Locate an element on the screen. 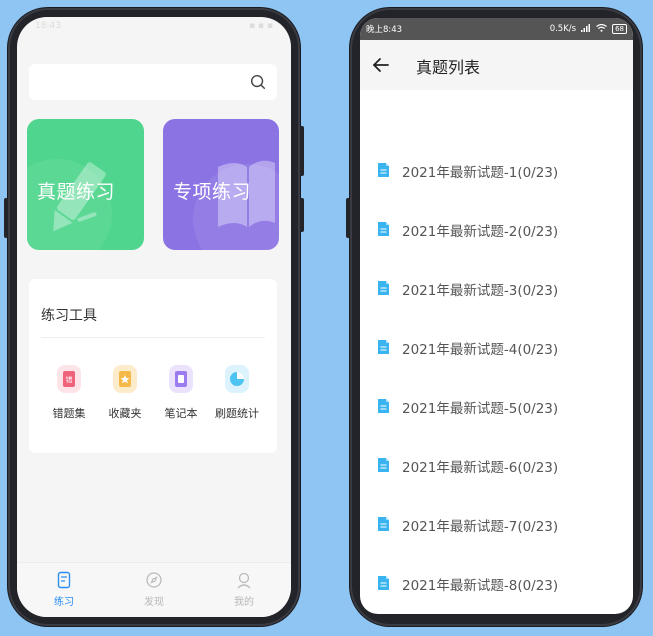  real-exam-practice-card: 真题练习 is located at coordinates (85, 184).